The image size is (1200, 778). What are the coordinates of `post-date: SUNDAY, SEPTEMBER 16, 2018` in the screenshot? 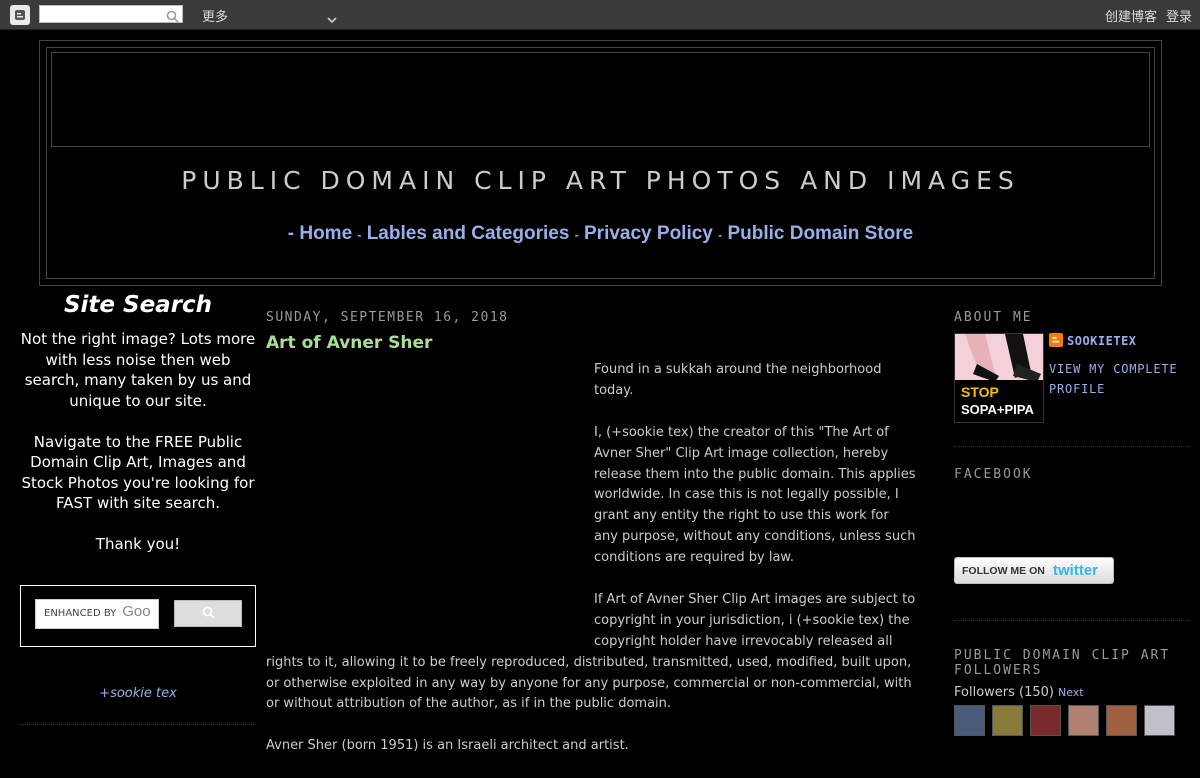 It's located at (387, 317).